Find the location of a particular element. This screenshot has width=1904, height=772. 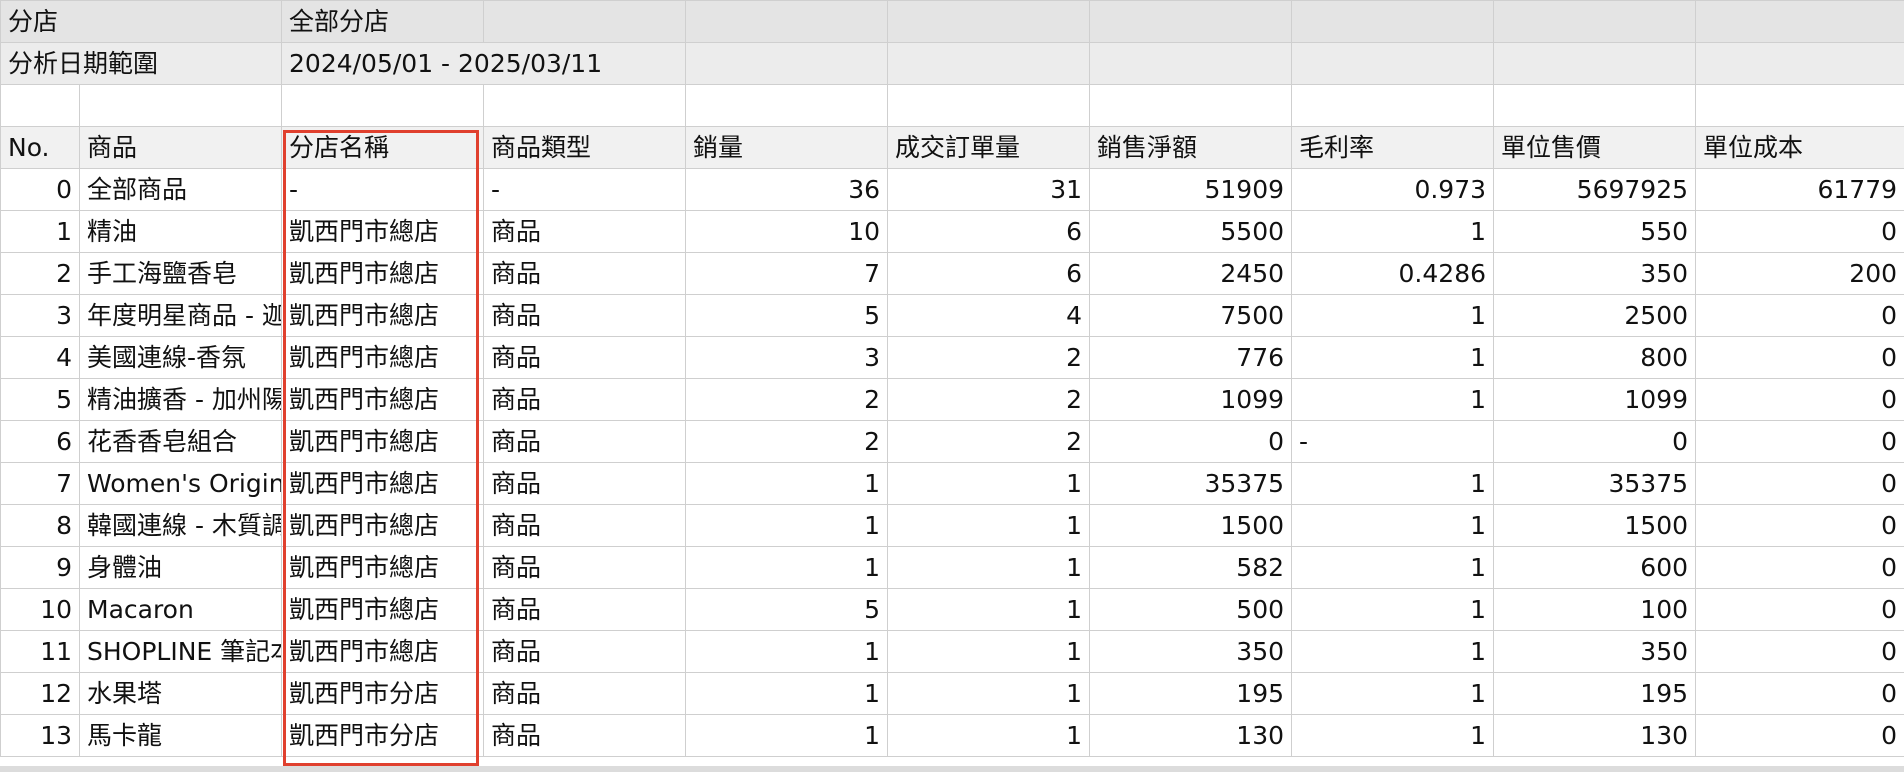

table-cell: 水果塔 is located at coordinates (180, 693).